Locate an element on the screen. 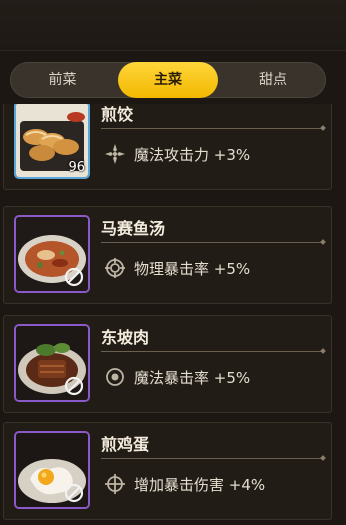 This screenshot has width=346, height=525. dish-name: 煎饺 is located at coordinates (117, 114).